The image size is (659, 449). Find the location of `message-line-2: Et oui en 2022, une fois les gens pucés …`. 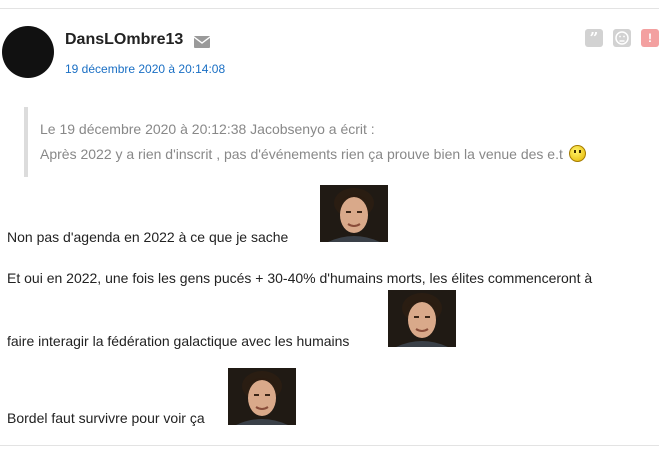

message-line-2: Et oui en 2022, une fois les gens pucés … is located at coordinates (300, 278).